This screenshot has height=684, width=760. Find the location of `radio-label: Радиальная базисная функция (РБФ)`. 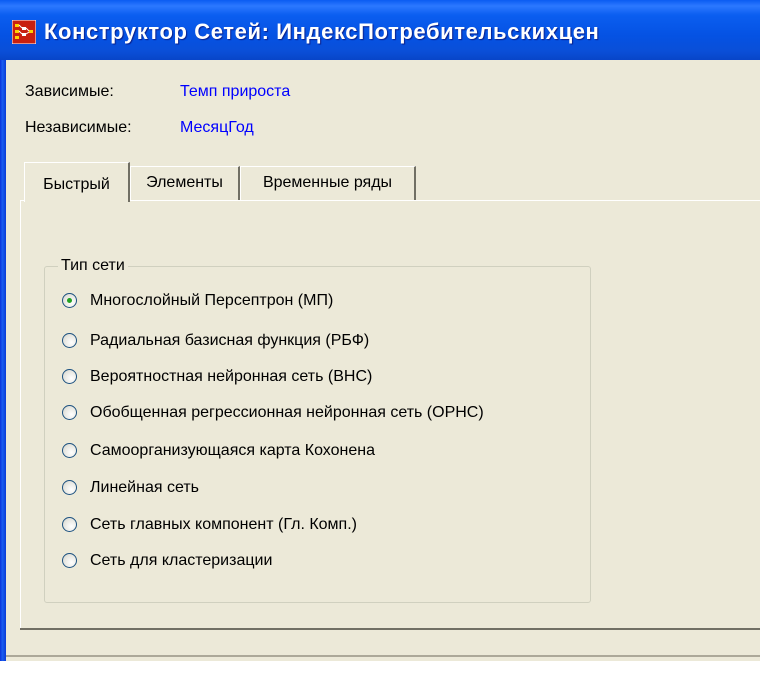

radio-label: Радиальная базисная функция (РБФ) is located at coordinates (230, 340).